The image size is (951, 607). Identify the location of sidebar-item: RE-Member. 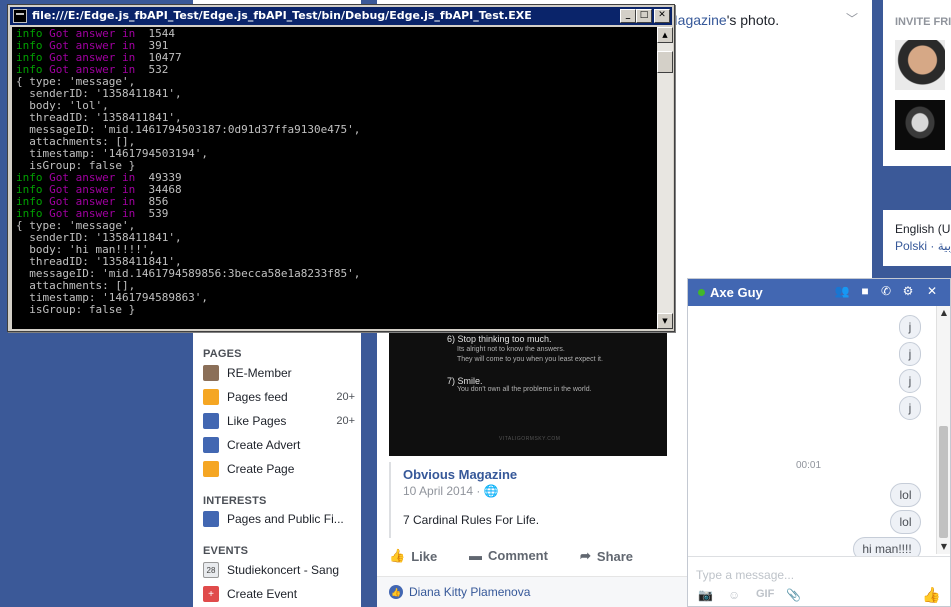
(279, 373).